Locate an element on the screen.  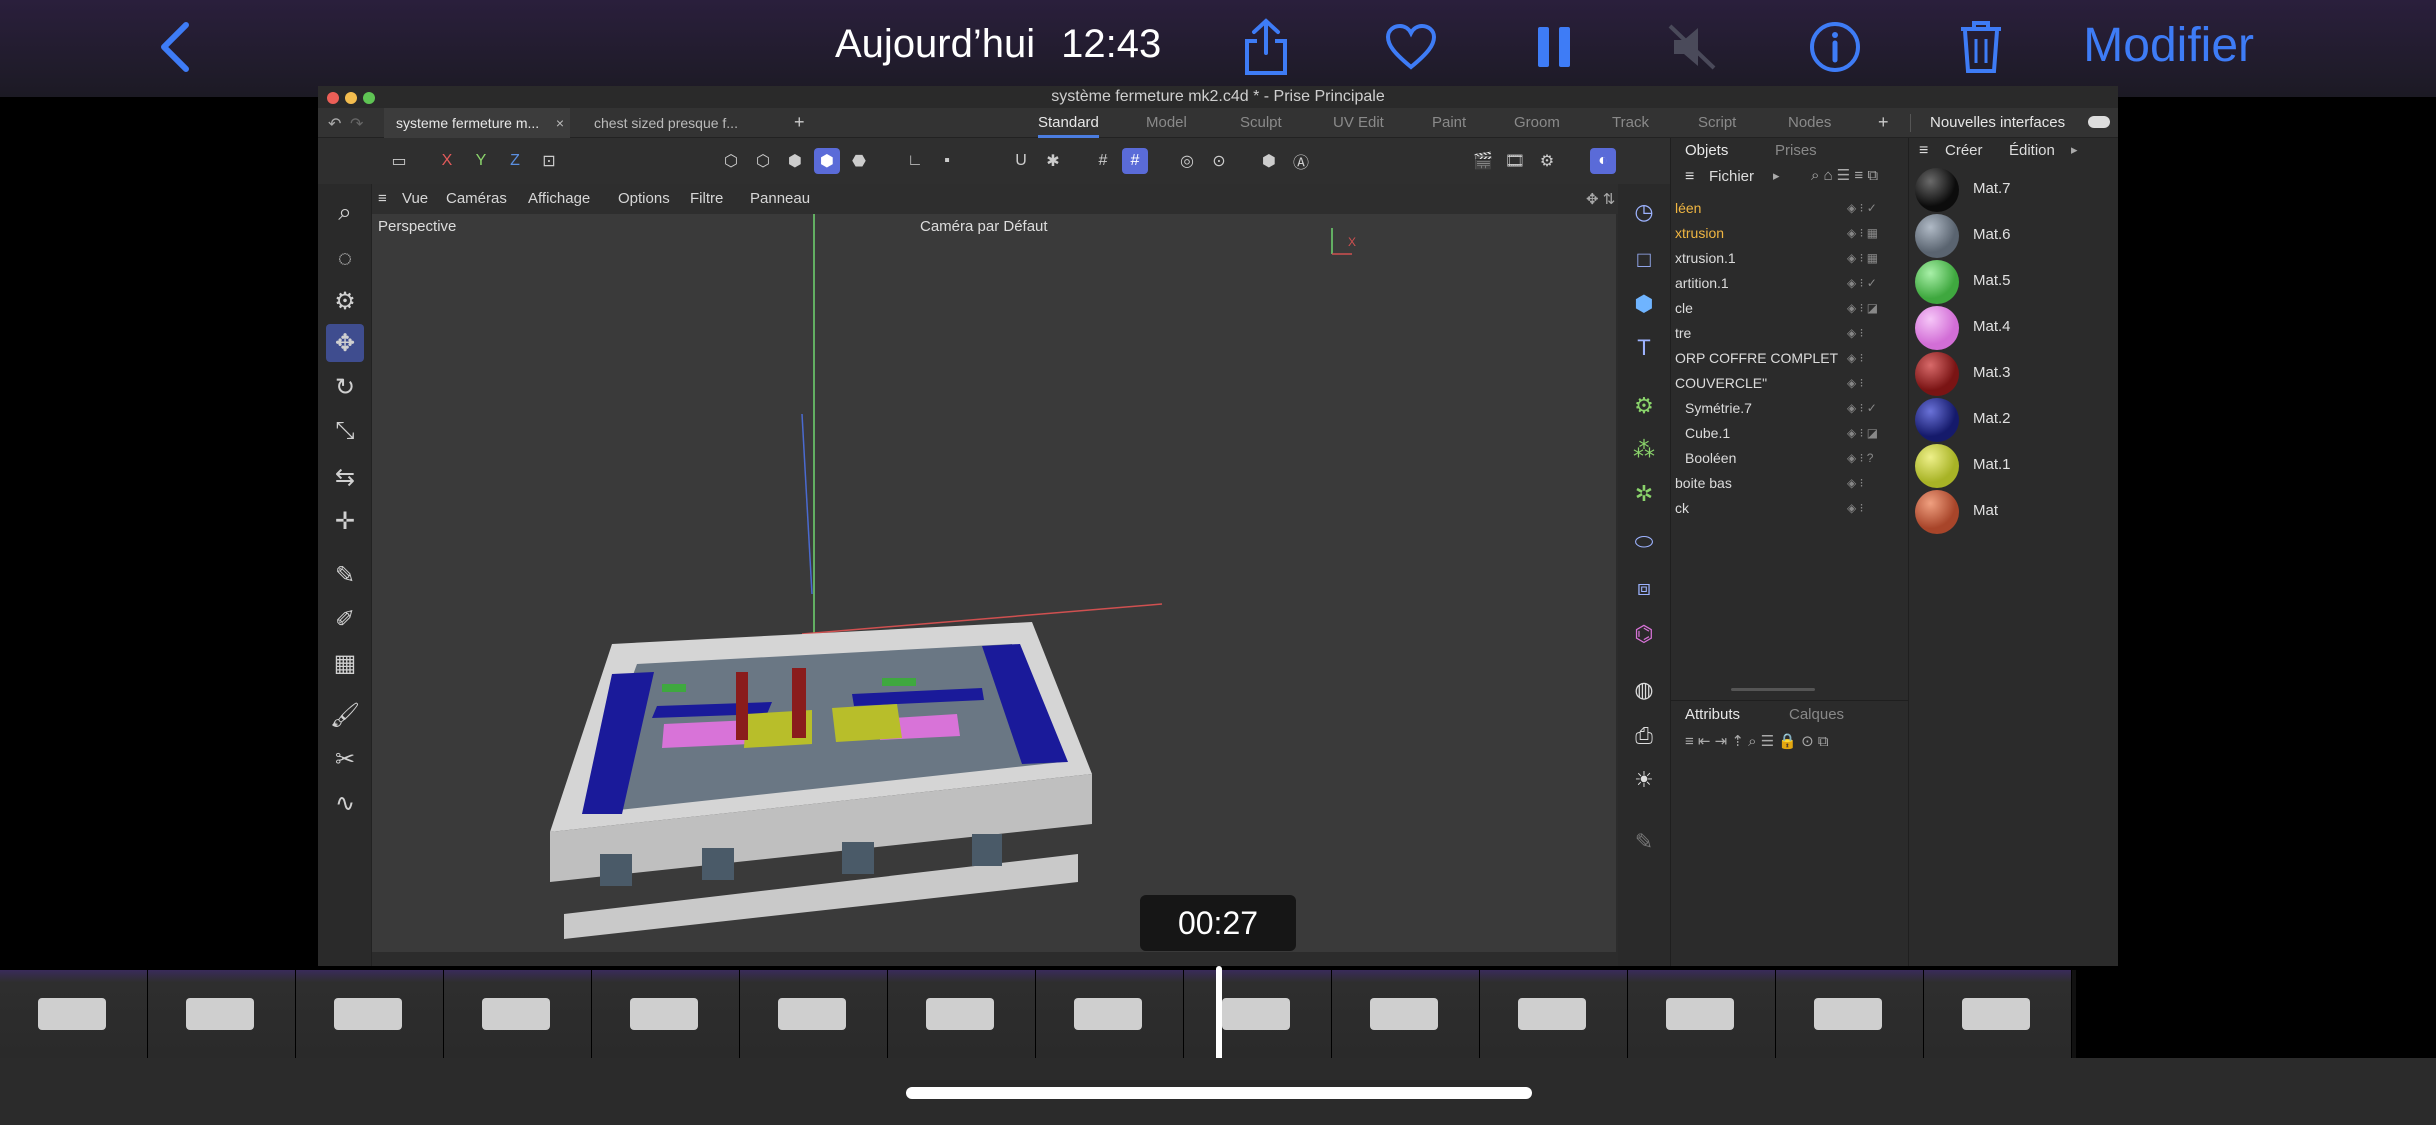
tab-objets: Objets is located at coordinates (1706, 150).